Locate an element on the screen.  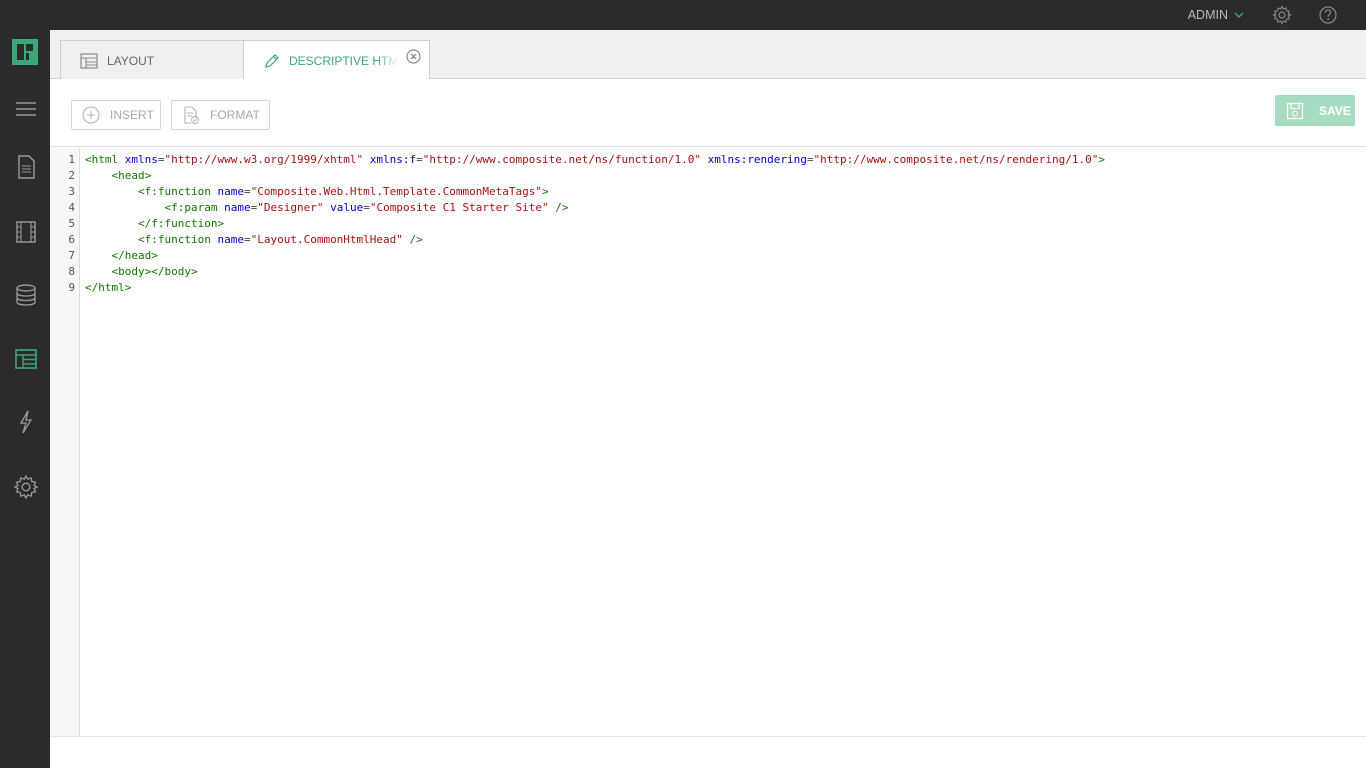
line-number: 2 is located at coordinates (71, 175).